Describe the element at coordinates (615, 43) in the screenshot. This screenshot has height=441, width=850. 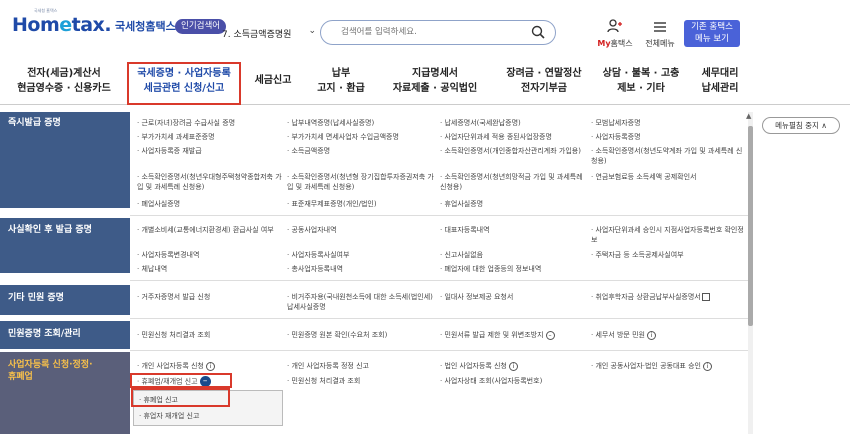
I see `my-hometax-label: My홈택스` at that location.